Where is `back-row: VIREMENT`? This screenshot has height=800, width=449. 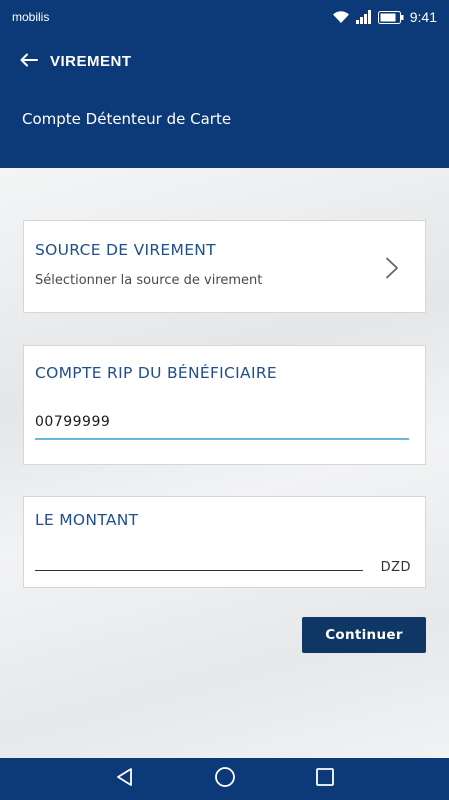
back-row: VIREMENT is located at coordinates (76, 61).